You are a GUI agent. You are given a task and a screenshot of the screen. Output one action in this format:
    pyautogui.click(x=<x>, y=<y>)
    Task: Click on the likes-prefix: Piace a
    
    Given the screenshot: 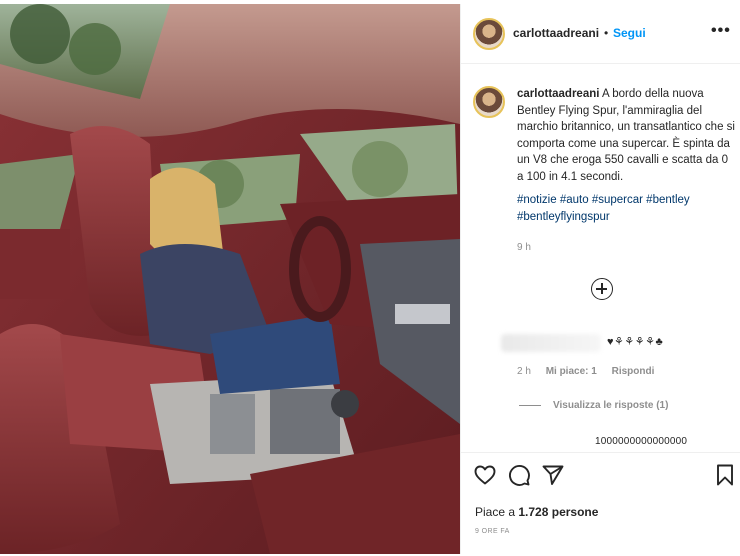 What is the action you would take?
    pyautogui.click(x=495, y=512)
    